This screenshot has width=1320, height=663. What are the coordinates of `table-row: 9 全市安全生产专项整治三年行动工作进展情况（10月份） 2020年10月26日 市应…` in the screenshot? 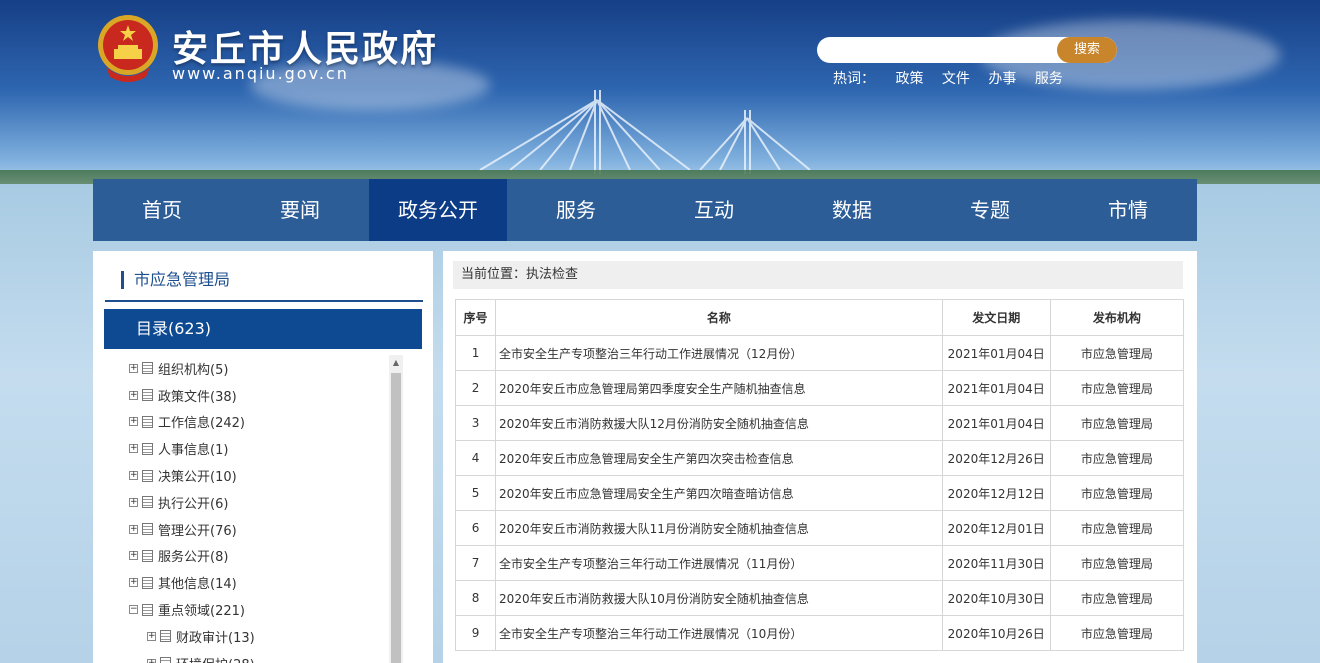 It's located at (819, 633).